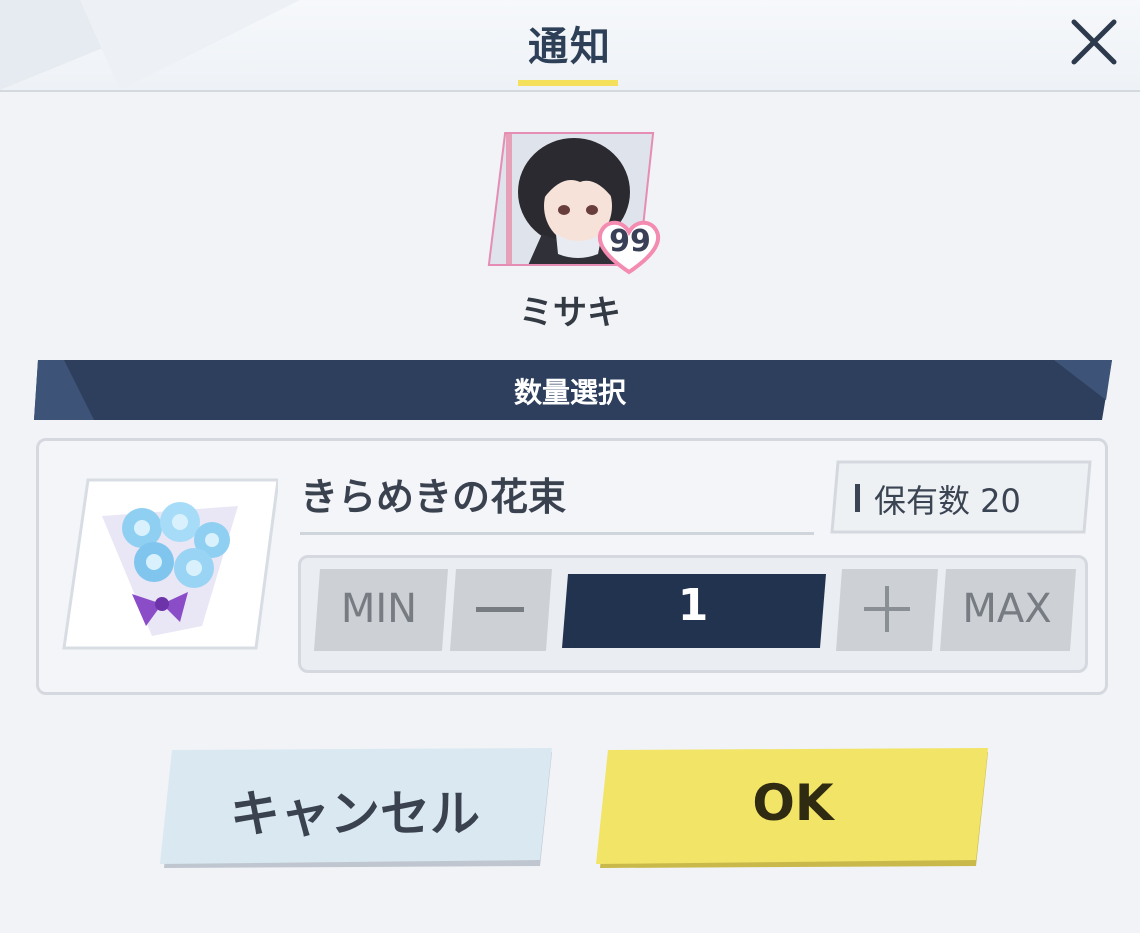 This screenshot has width=1140, height=933. What do you see at coordinates (557, 533) in the screenshot?
I see `item-name-underline` at bounding box center [557, 533].